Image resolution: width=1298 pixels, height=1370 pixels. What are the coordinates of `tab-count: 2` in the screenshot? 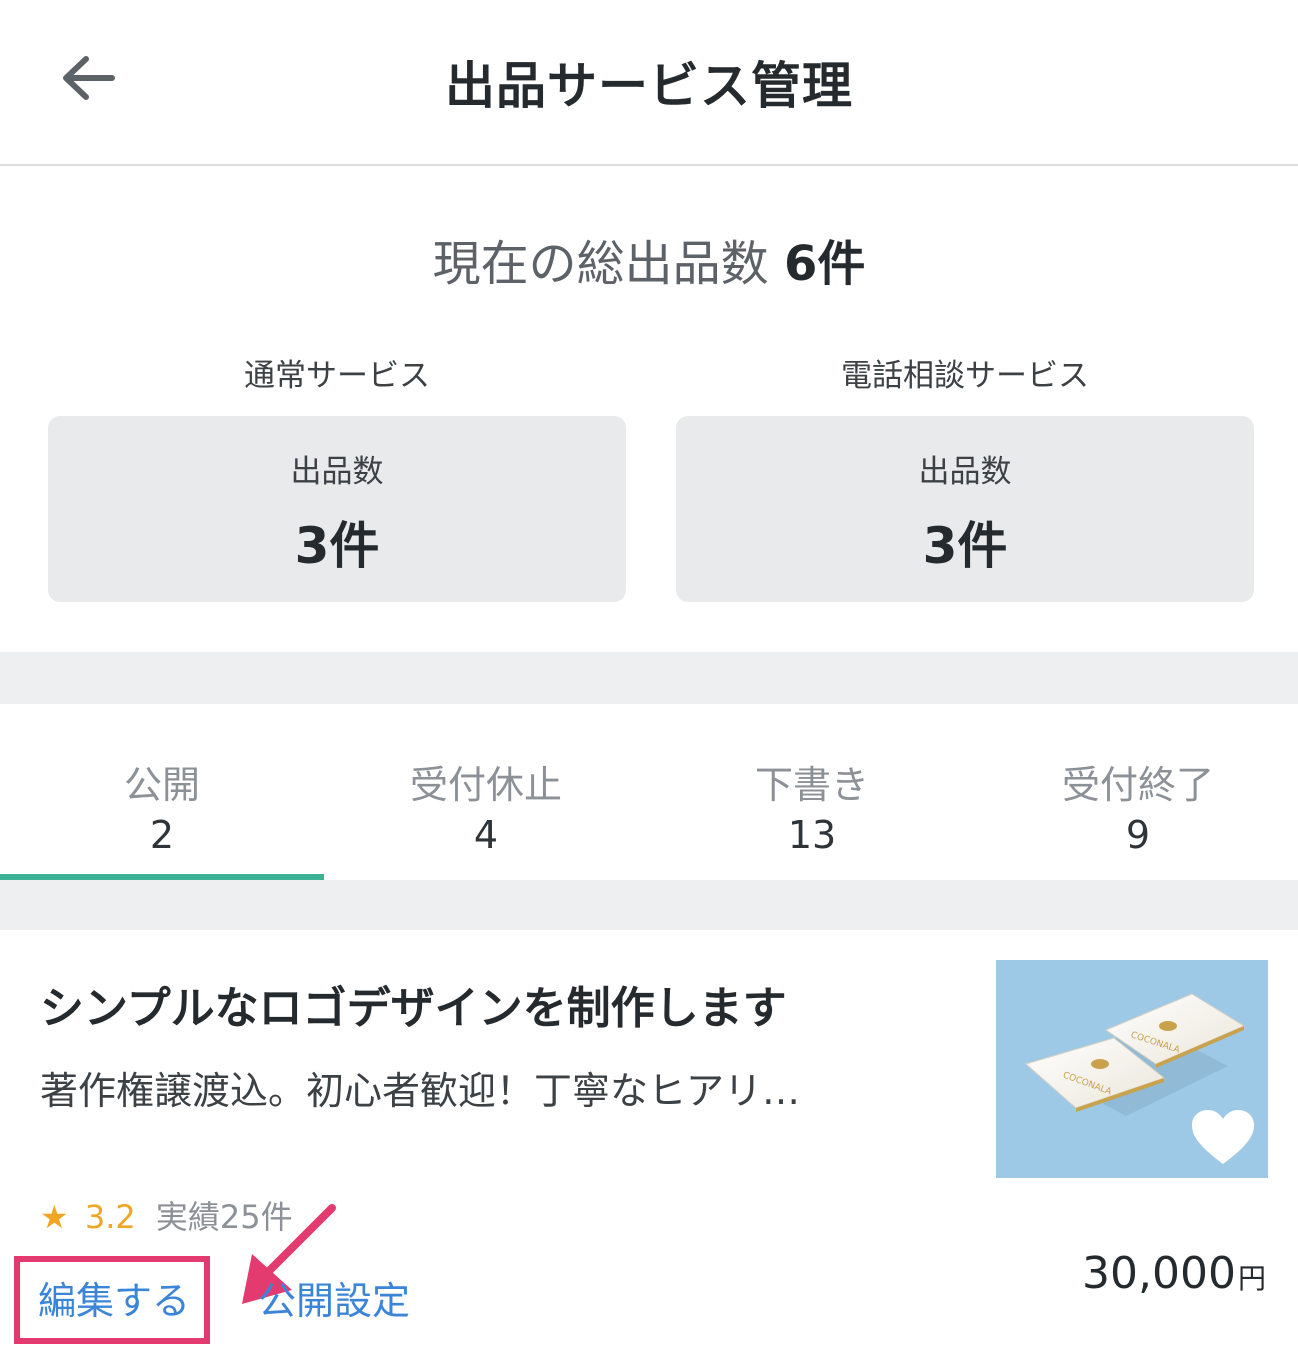 It's located at (162, 835).